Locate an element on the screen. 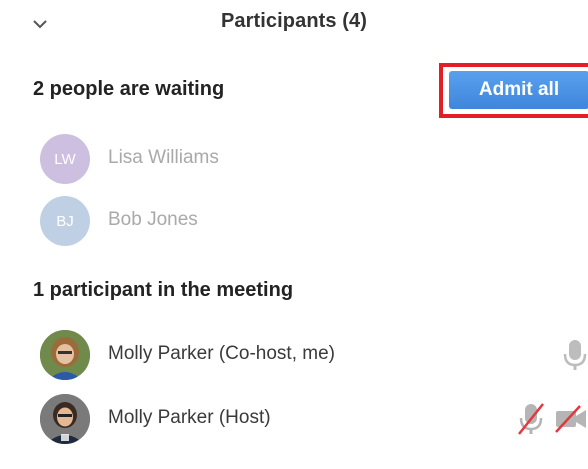 This screenshot has width=588, height=469. participants-header: Participants (4) is located at coordinates (294, 24).